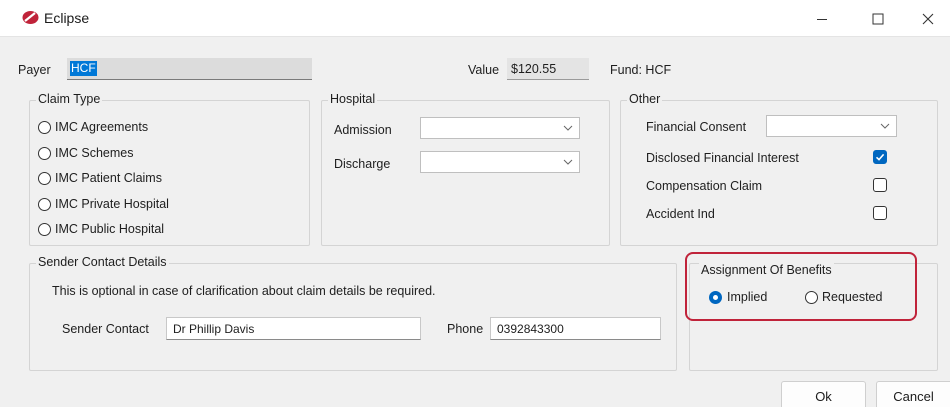 The height and width of the screenshot is (407, 950). I want to click on fund-text: Fund: HCF, so click(641, 70).